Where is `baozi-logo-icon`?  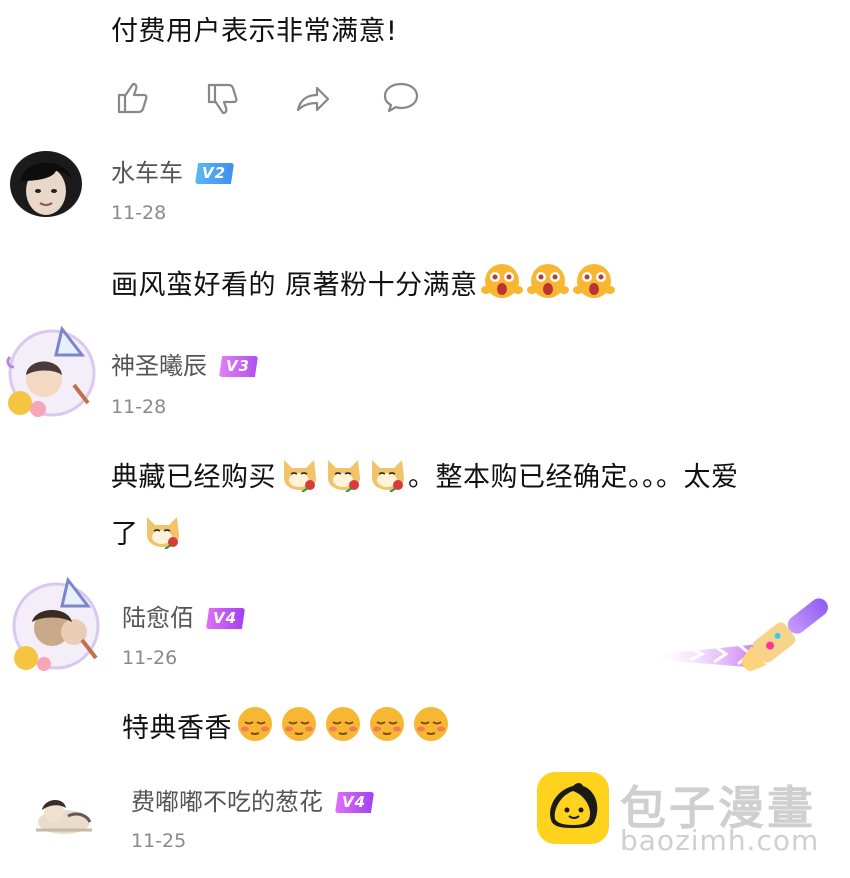
baozi-logo-icon is located at coordinates (573, 808).